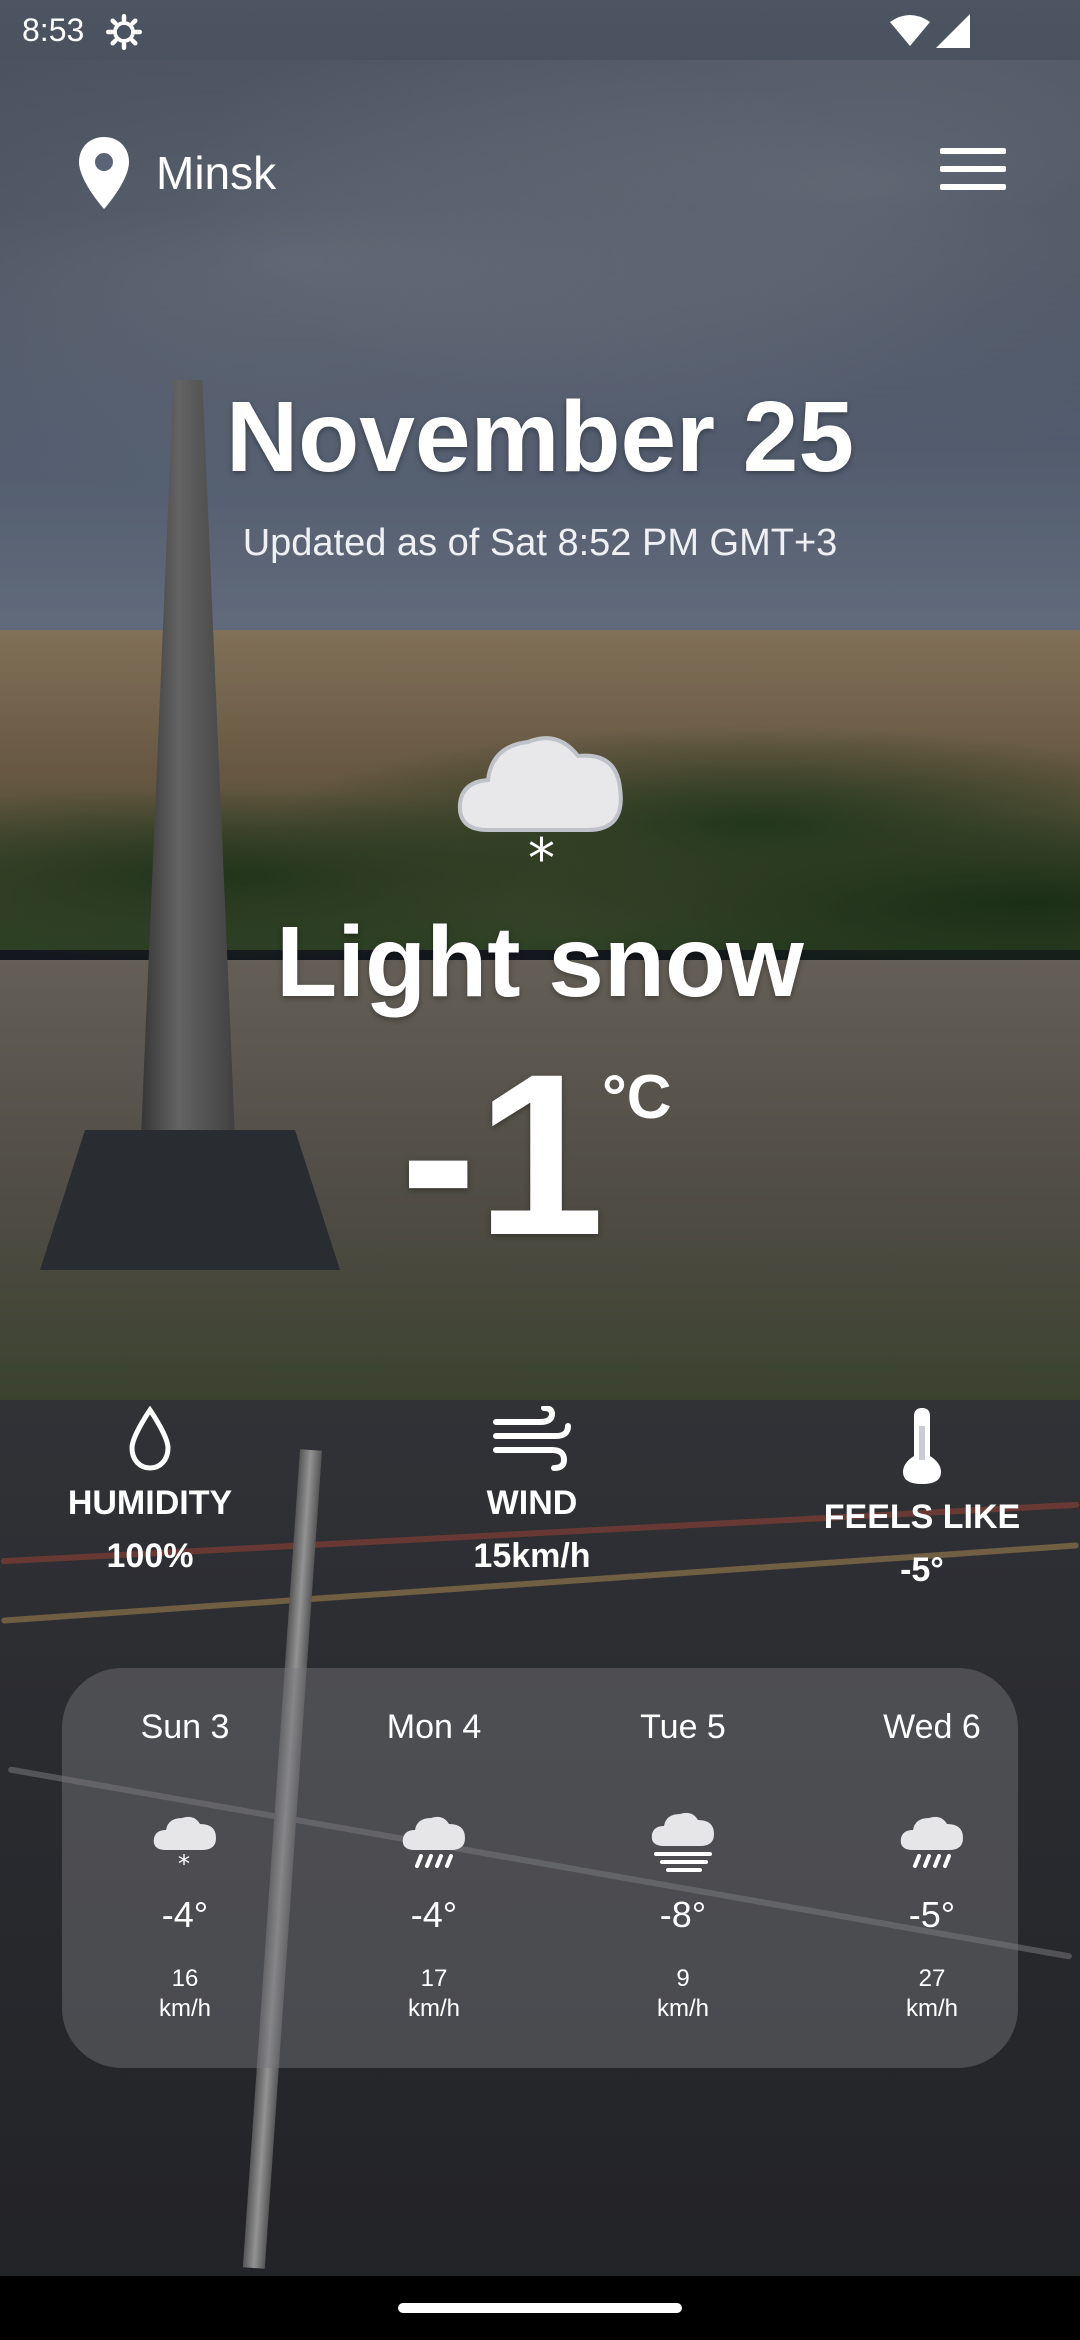 Image resolution: width=1080 pixels, height=2340 pixels. I want to click on forecast-day-name: Wed 6, so click(932, 1727).